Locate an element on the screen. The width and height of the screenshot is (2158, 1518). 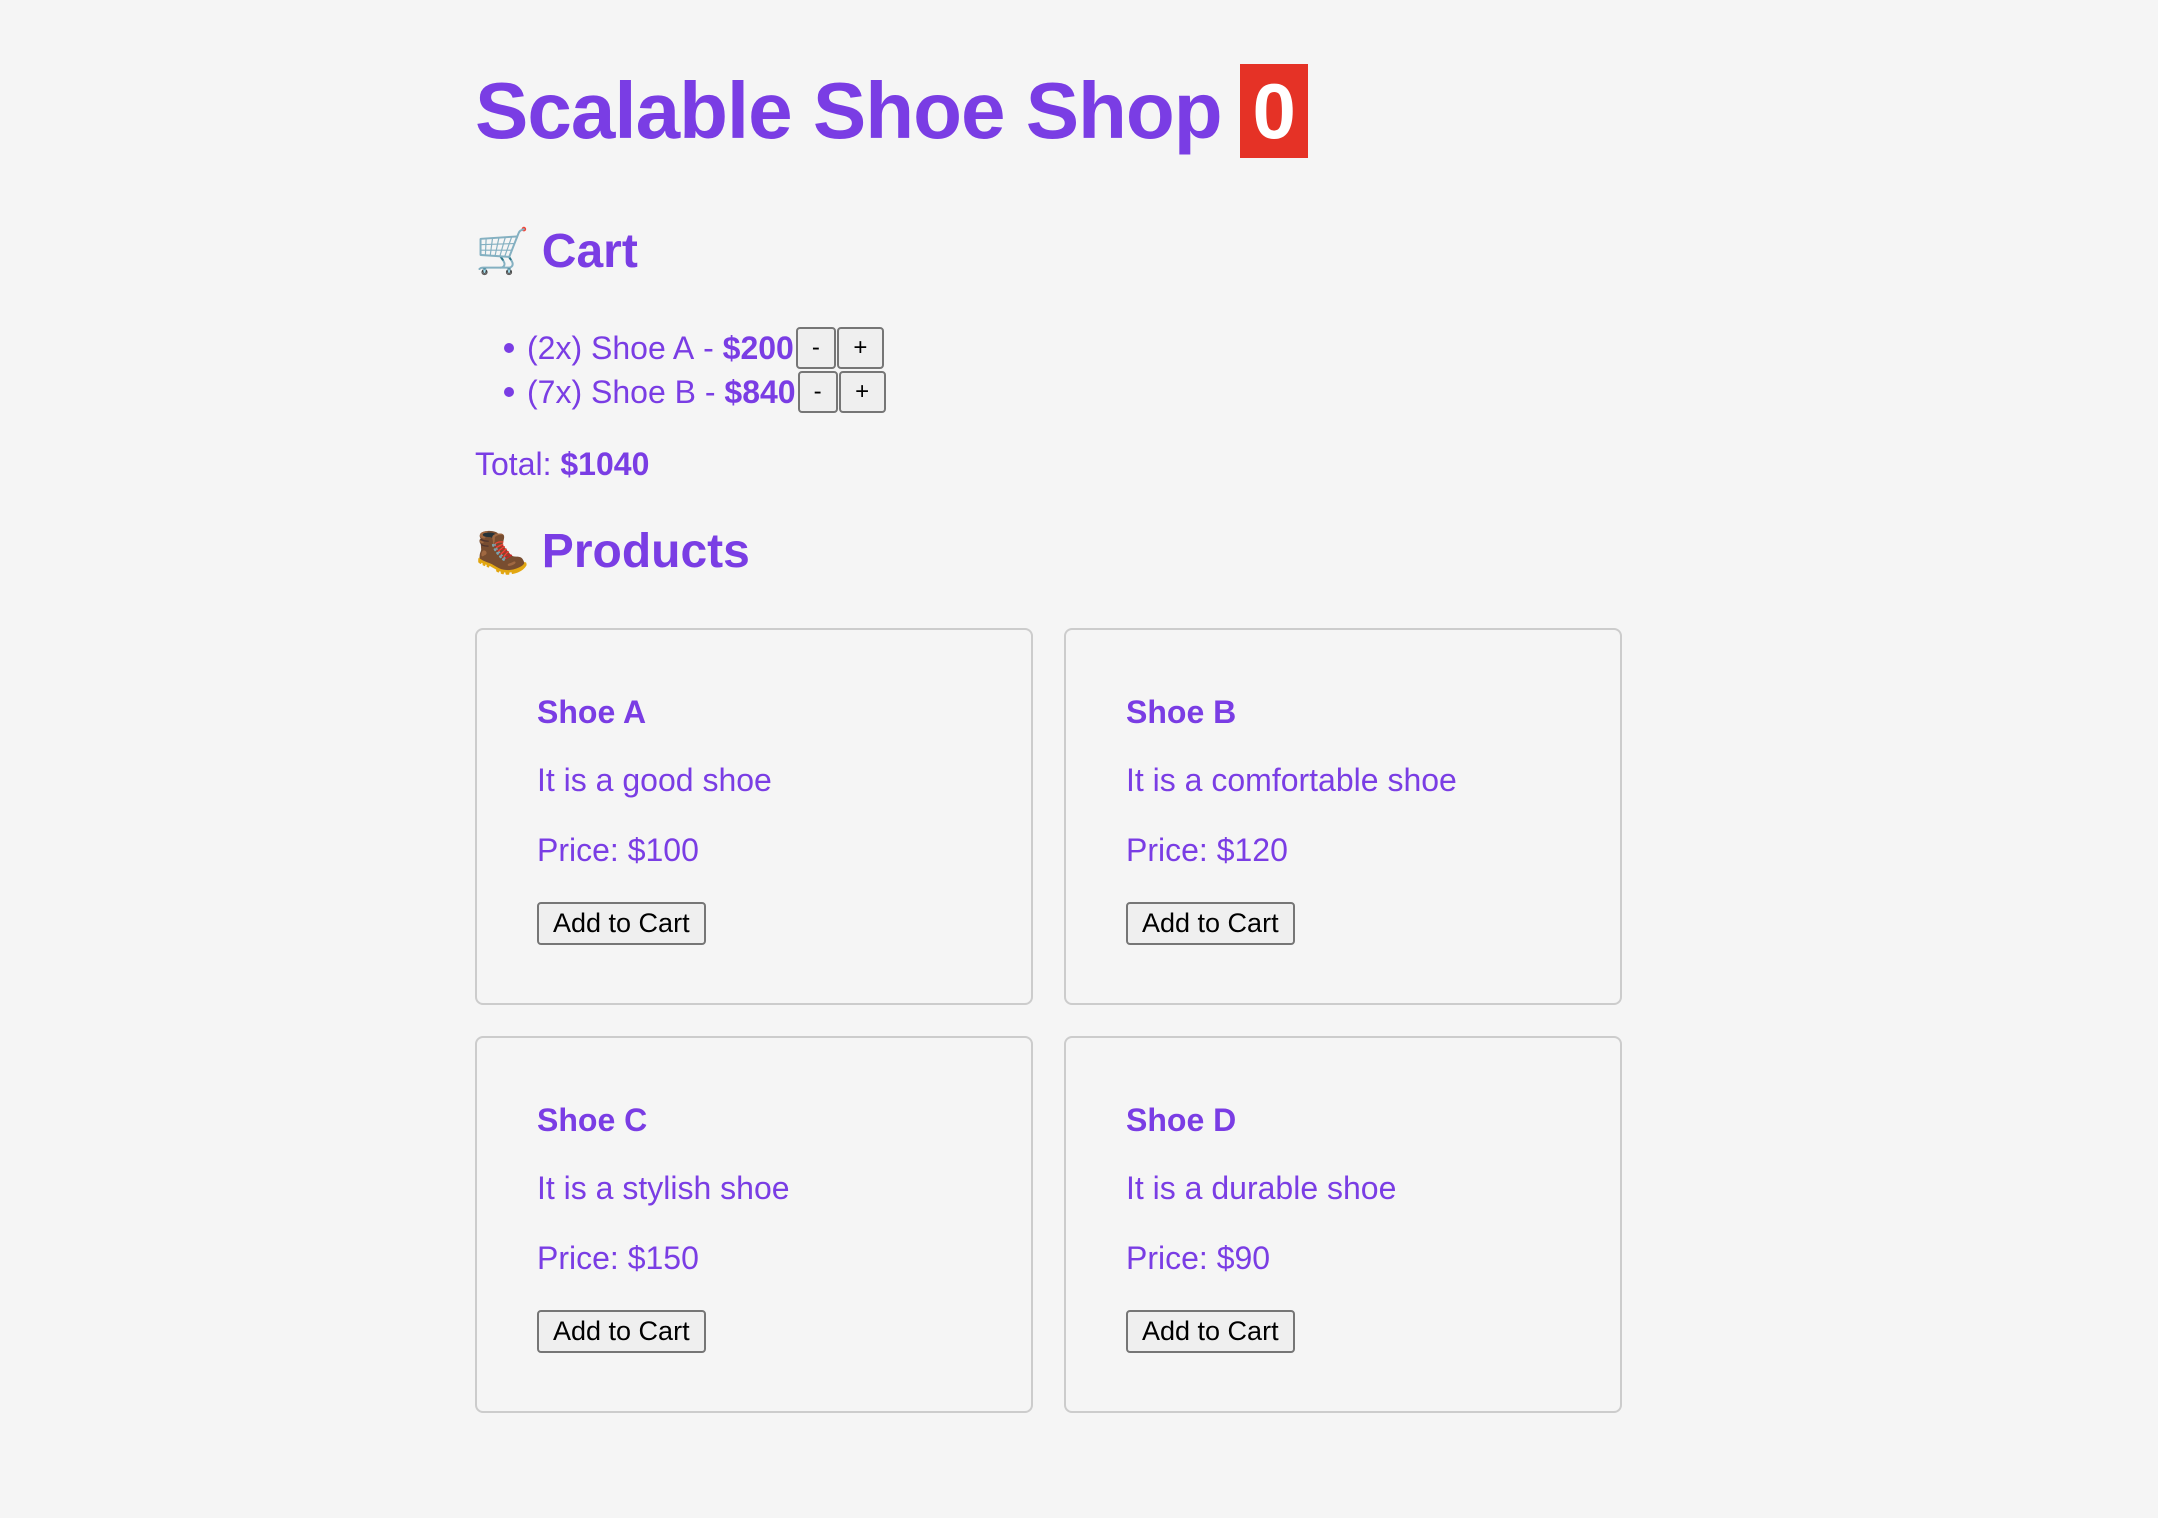
product-price: Price: $120 is located at coordinates (1207, 850).